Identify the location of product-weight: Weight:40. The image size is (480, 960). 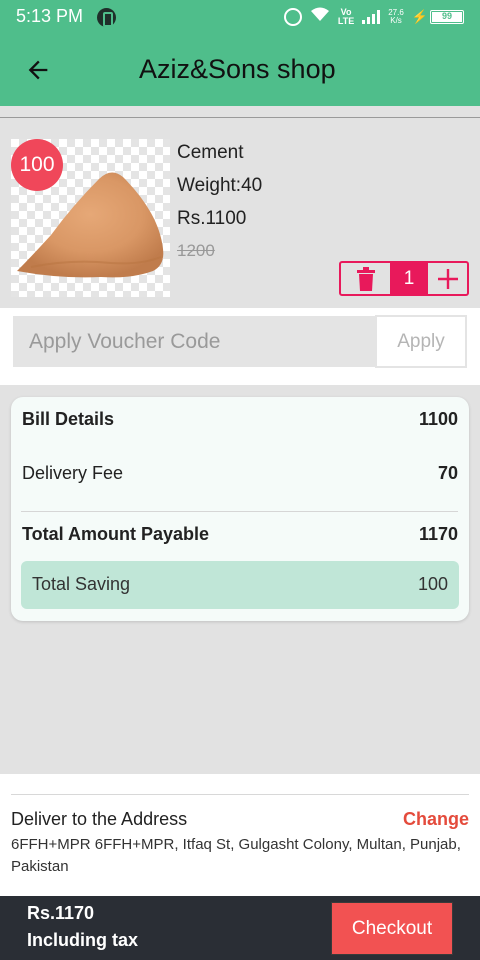
(220, 185).